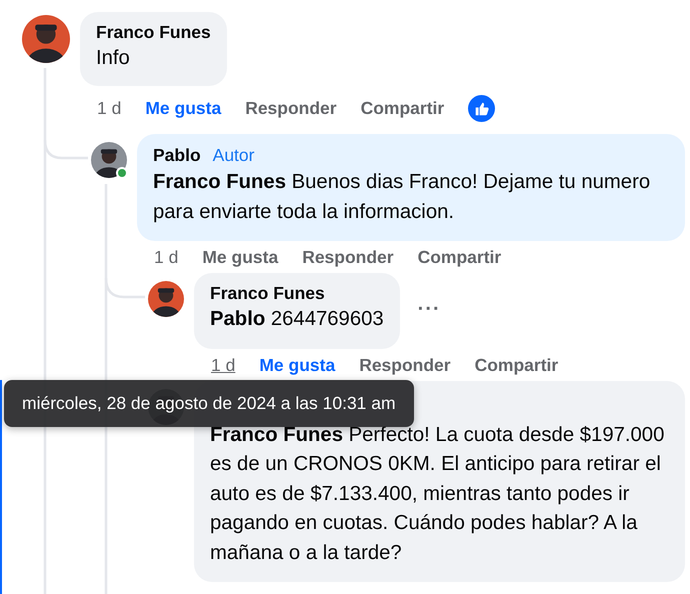 The width and height of the screenshot is (690, 594). What do you see at coordinates (177, 155) in the screenshot?
I see `author-name: Pablo` at bounding box center [177, 155].